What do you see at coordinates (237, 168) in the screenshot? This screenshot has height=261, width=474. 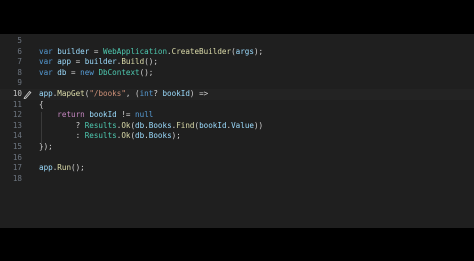 I see `code-line: 17 app.Run();` at bounding box center [237, 168].